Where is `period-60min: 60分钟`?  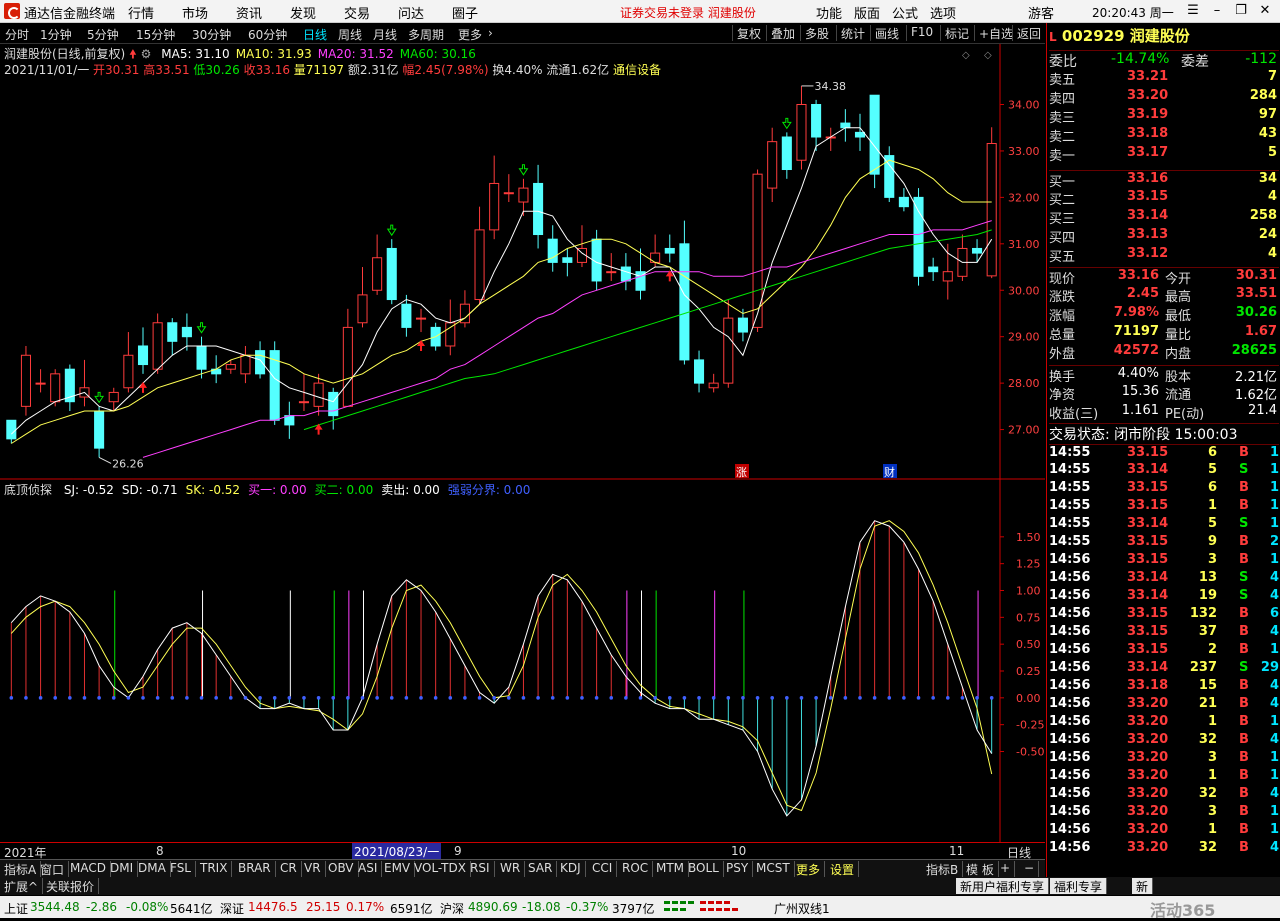
period-60min: 60分钟 is located at coordinates (267, 34).